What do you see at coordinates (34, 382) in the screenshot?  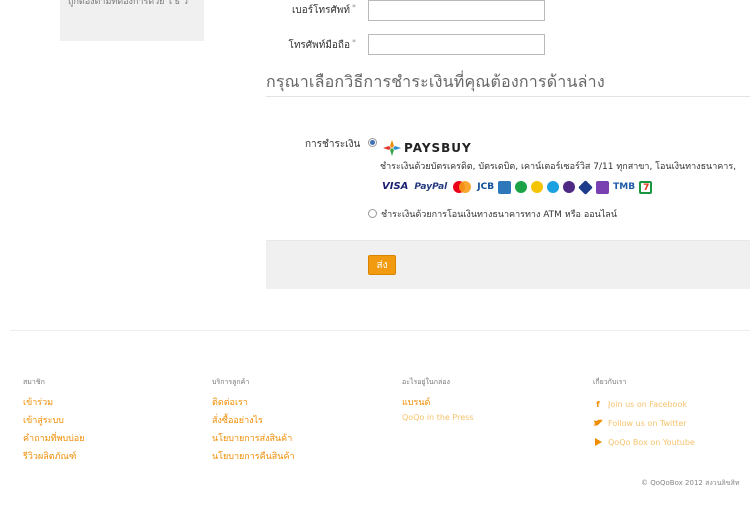 I see `footer-members-heading: สมาชิก` at bounding box center [34, 382].